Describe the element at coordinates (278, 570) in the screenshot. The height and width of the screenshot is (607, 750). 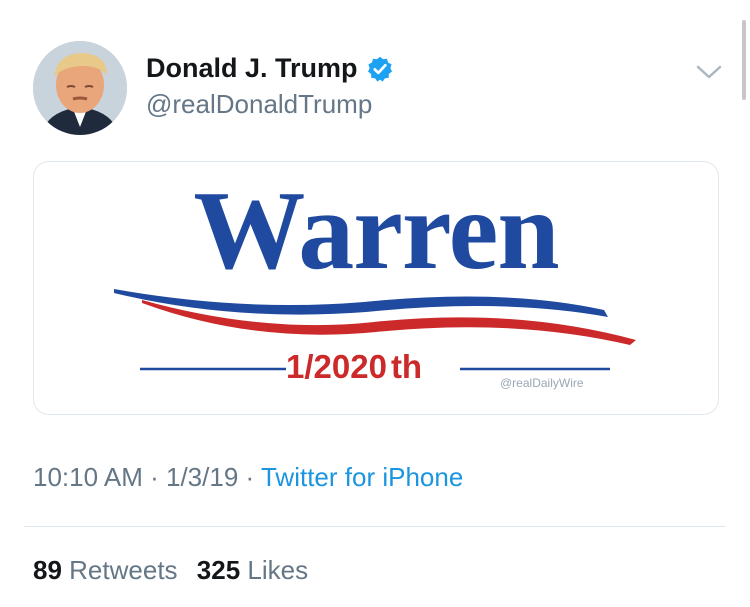
I see `likes-label: Likes` at that location.